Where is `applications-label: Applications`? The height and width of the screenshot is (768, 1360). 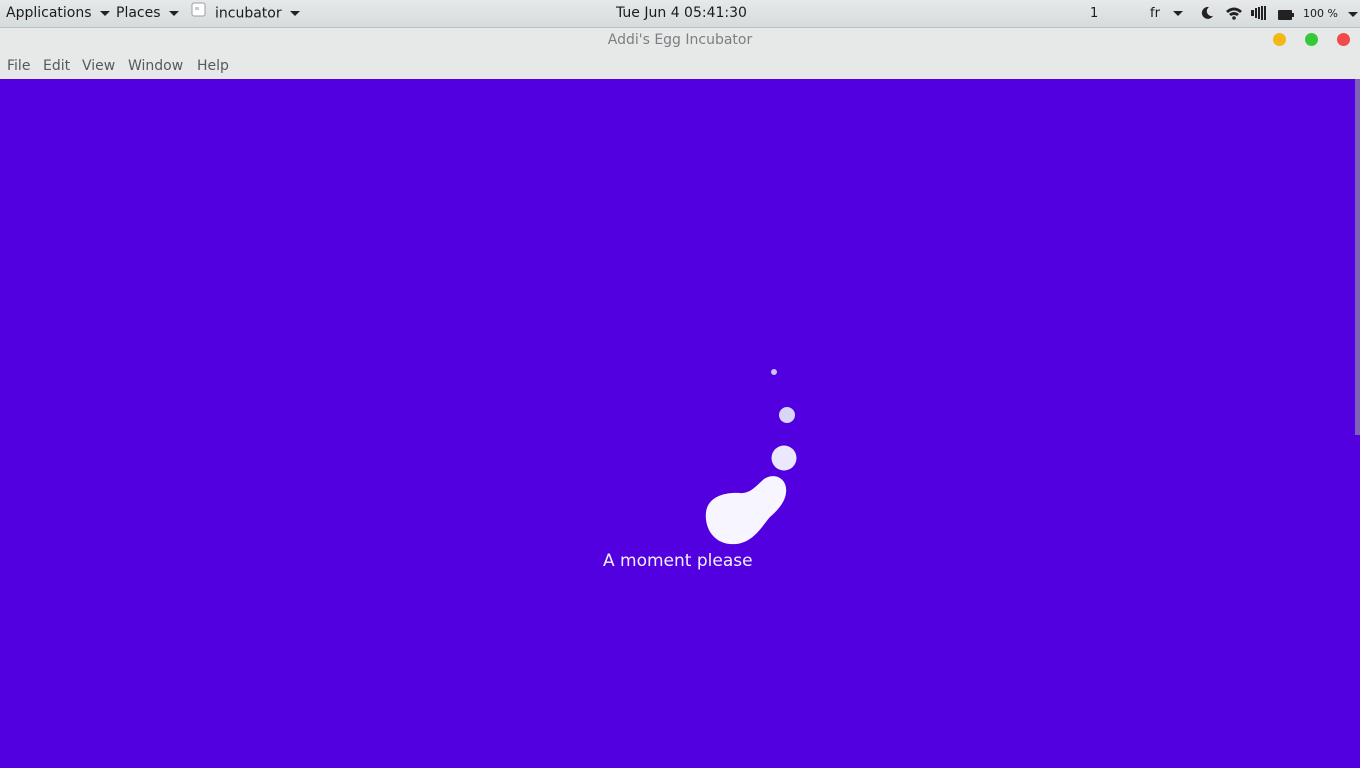
applications-label: Applications is located at coordinates (49, 13).